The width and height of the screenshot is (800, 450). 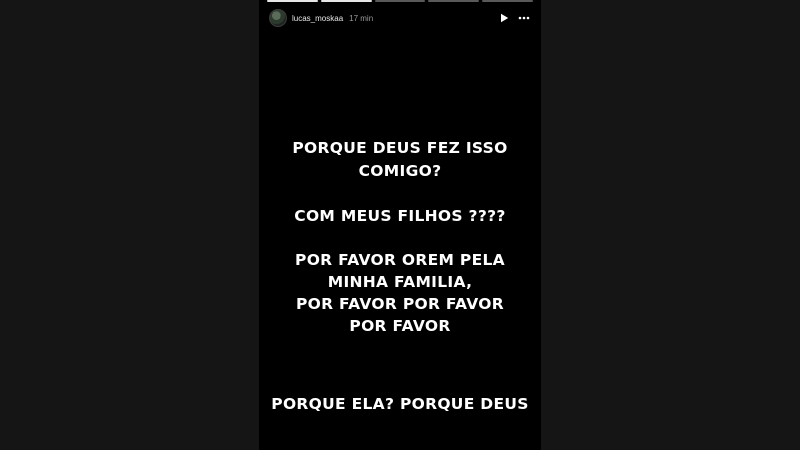 I want to click on story-text-line: POR FAVOR, so click(x=400, y=326).